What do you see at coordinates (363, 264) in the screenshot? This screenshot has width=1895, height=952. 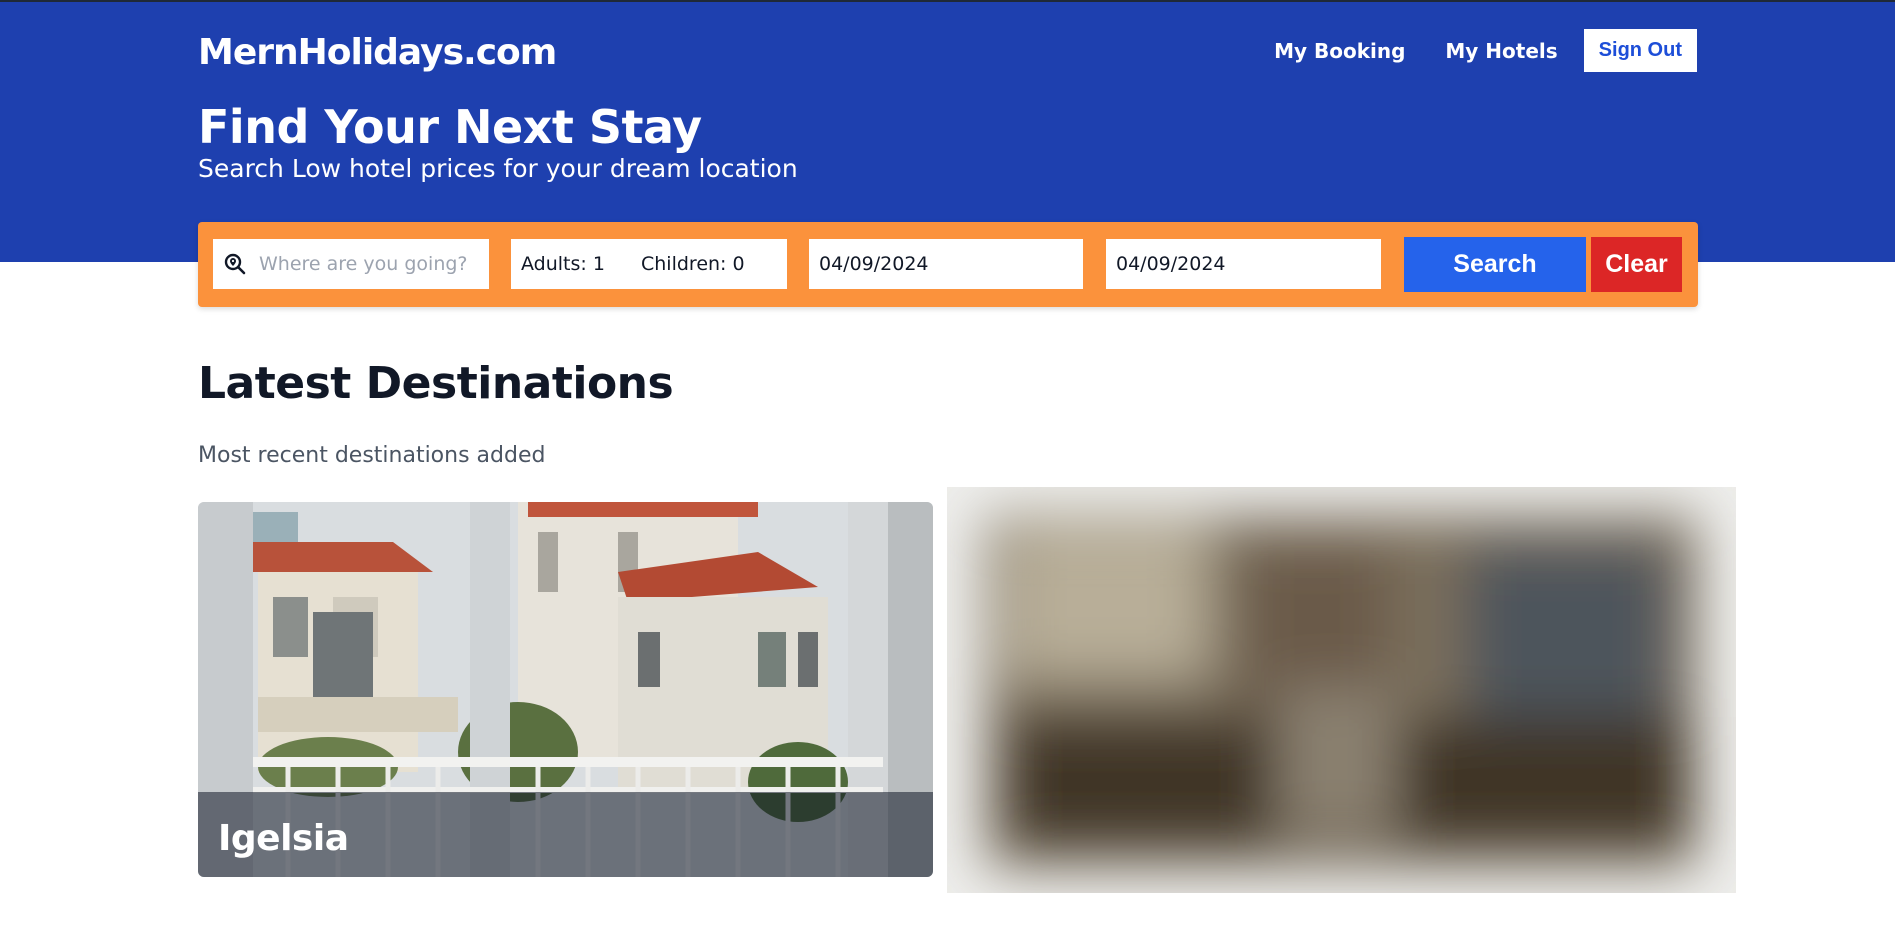 I see `destination-placeholder: Where are you going?` at bounding box center [363, 264].